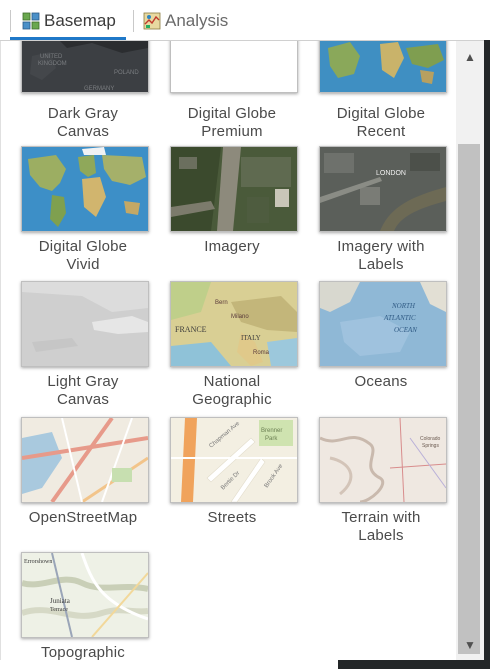 This screenshot has height=669, width=490. I want to click on tab-analysis: Analysis, so click(185, 21).